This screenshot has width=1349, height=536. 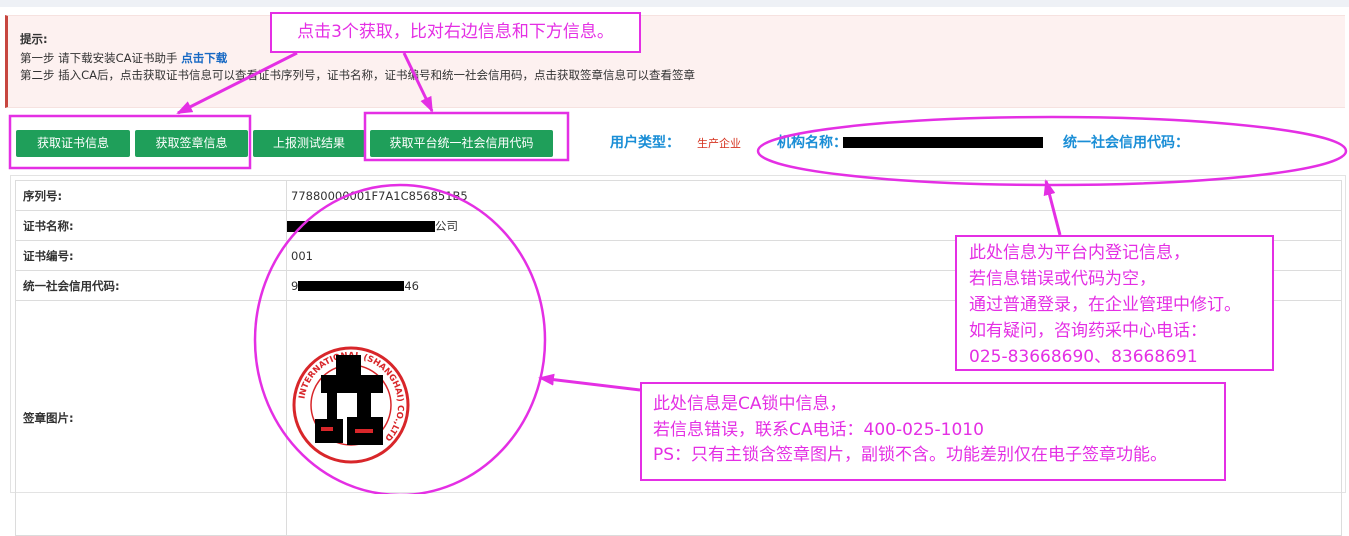 What do you see at coordinates (1062, 279) in the screenshot?
I see `annotation-platform-line: 若信息错误或代码为空，` at bounding box center [1062, 279].